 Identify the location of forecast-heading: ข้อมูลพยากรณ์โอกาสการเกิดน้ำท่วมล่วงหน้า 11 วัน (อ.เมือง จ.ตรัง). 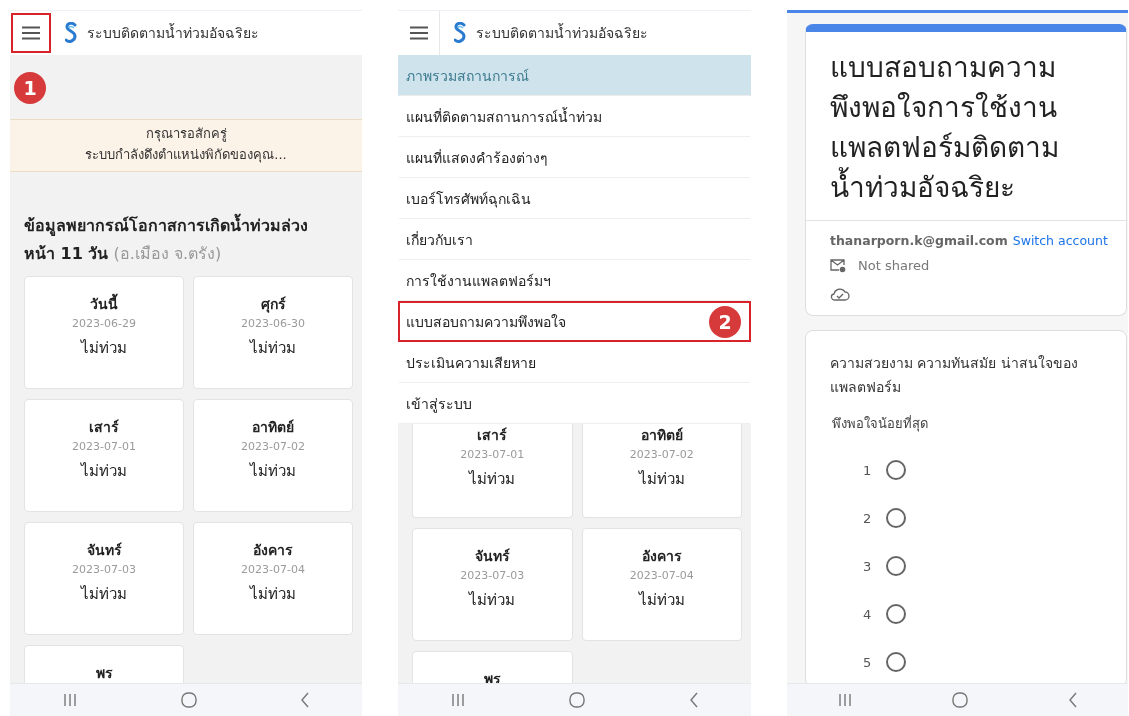
(186, 224).